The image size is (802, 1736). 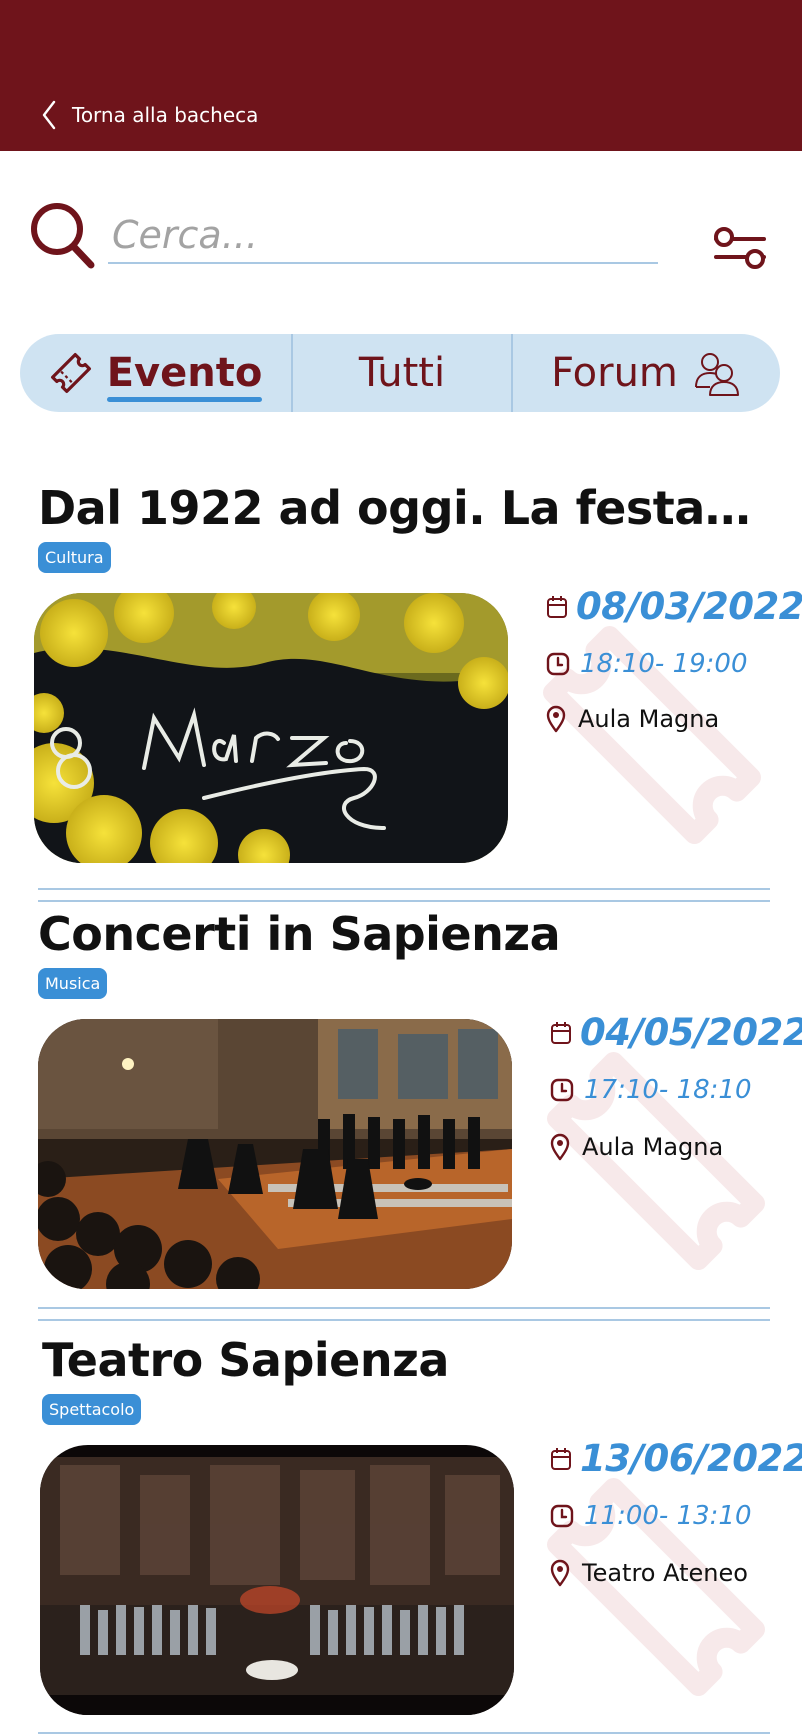 I want to click on event-time: 17:10- 18:10, so click(x=668, y=1090).